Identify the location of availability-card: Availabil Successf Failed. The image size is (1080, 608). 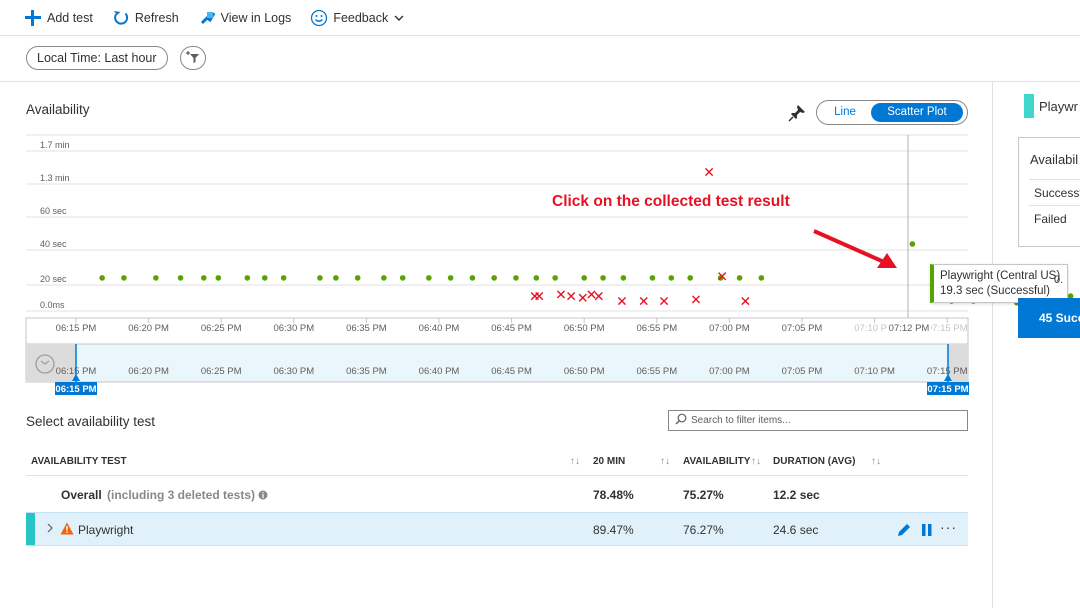
(1049, 192).